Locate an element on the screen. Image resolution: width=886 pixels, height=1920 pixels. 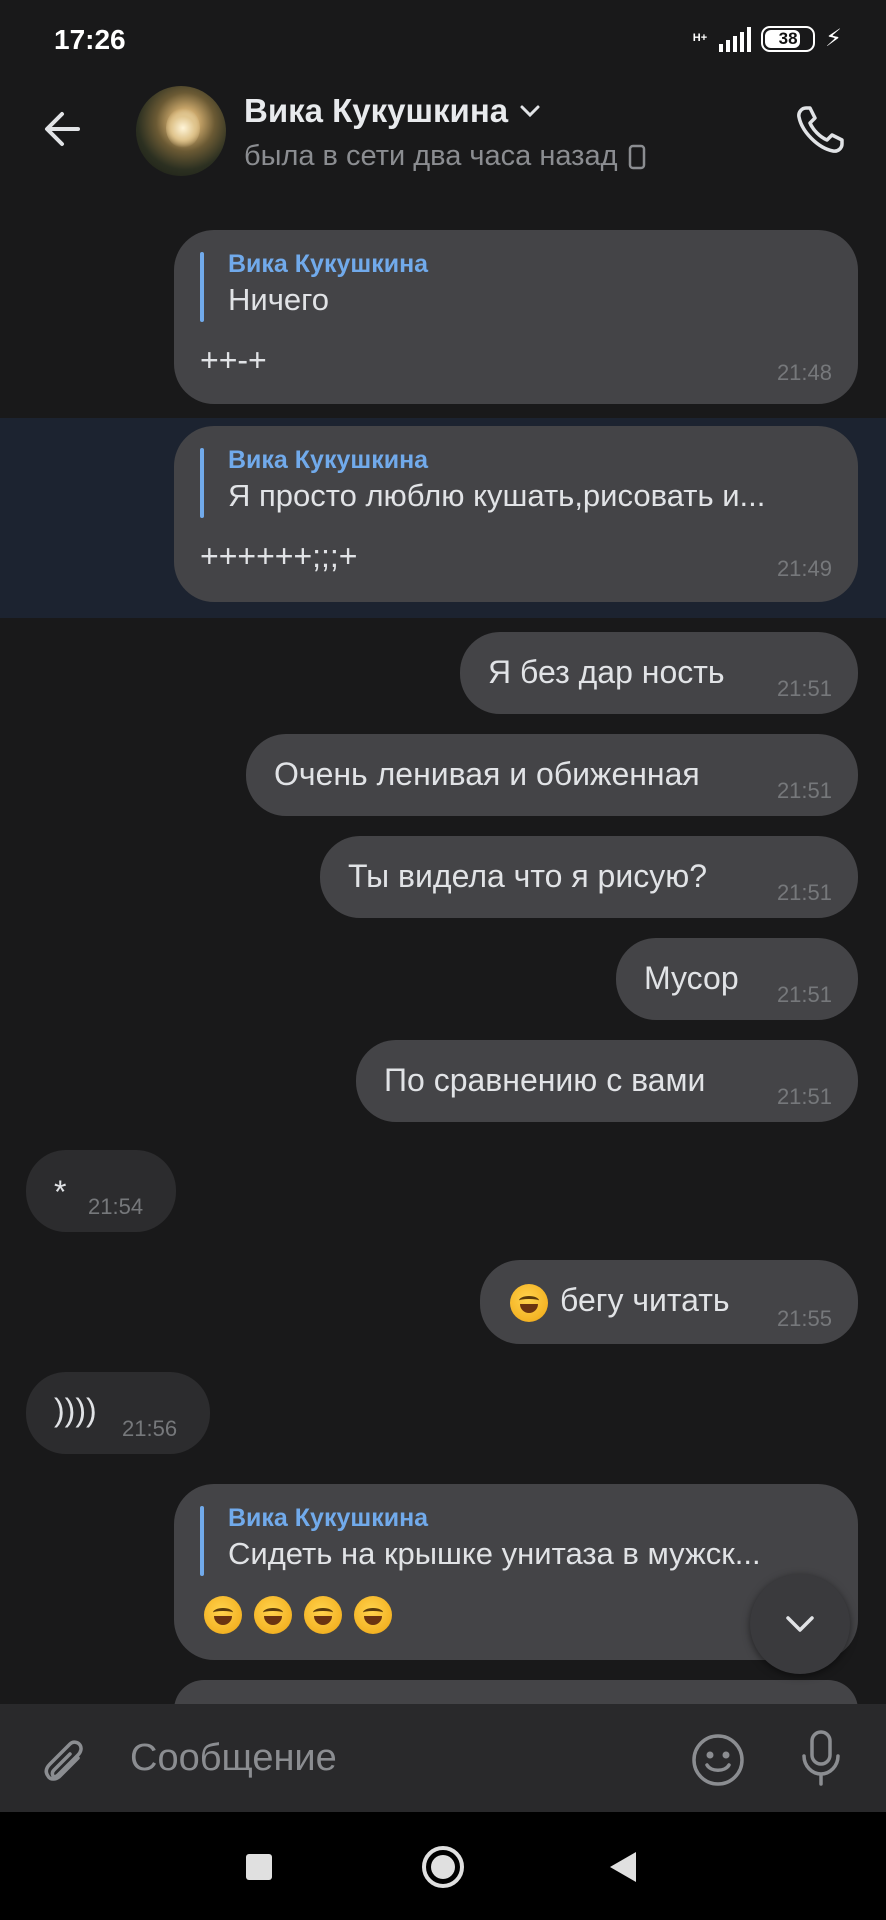
message-text: * is located at coordinates (60, 1192).